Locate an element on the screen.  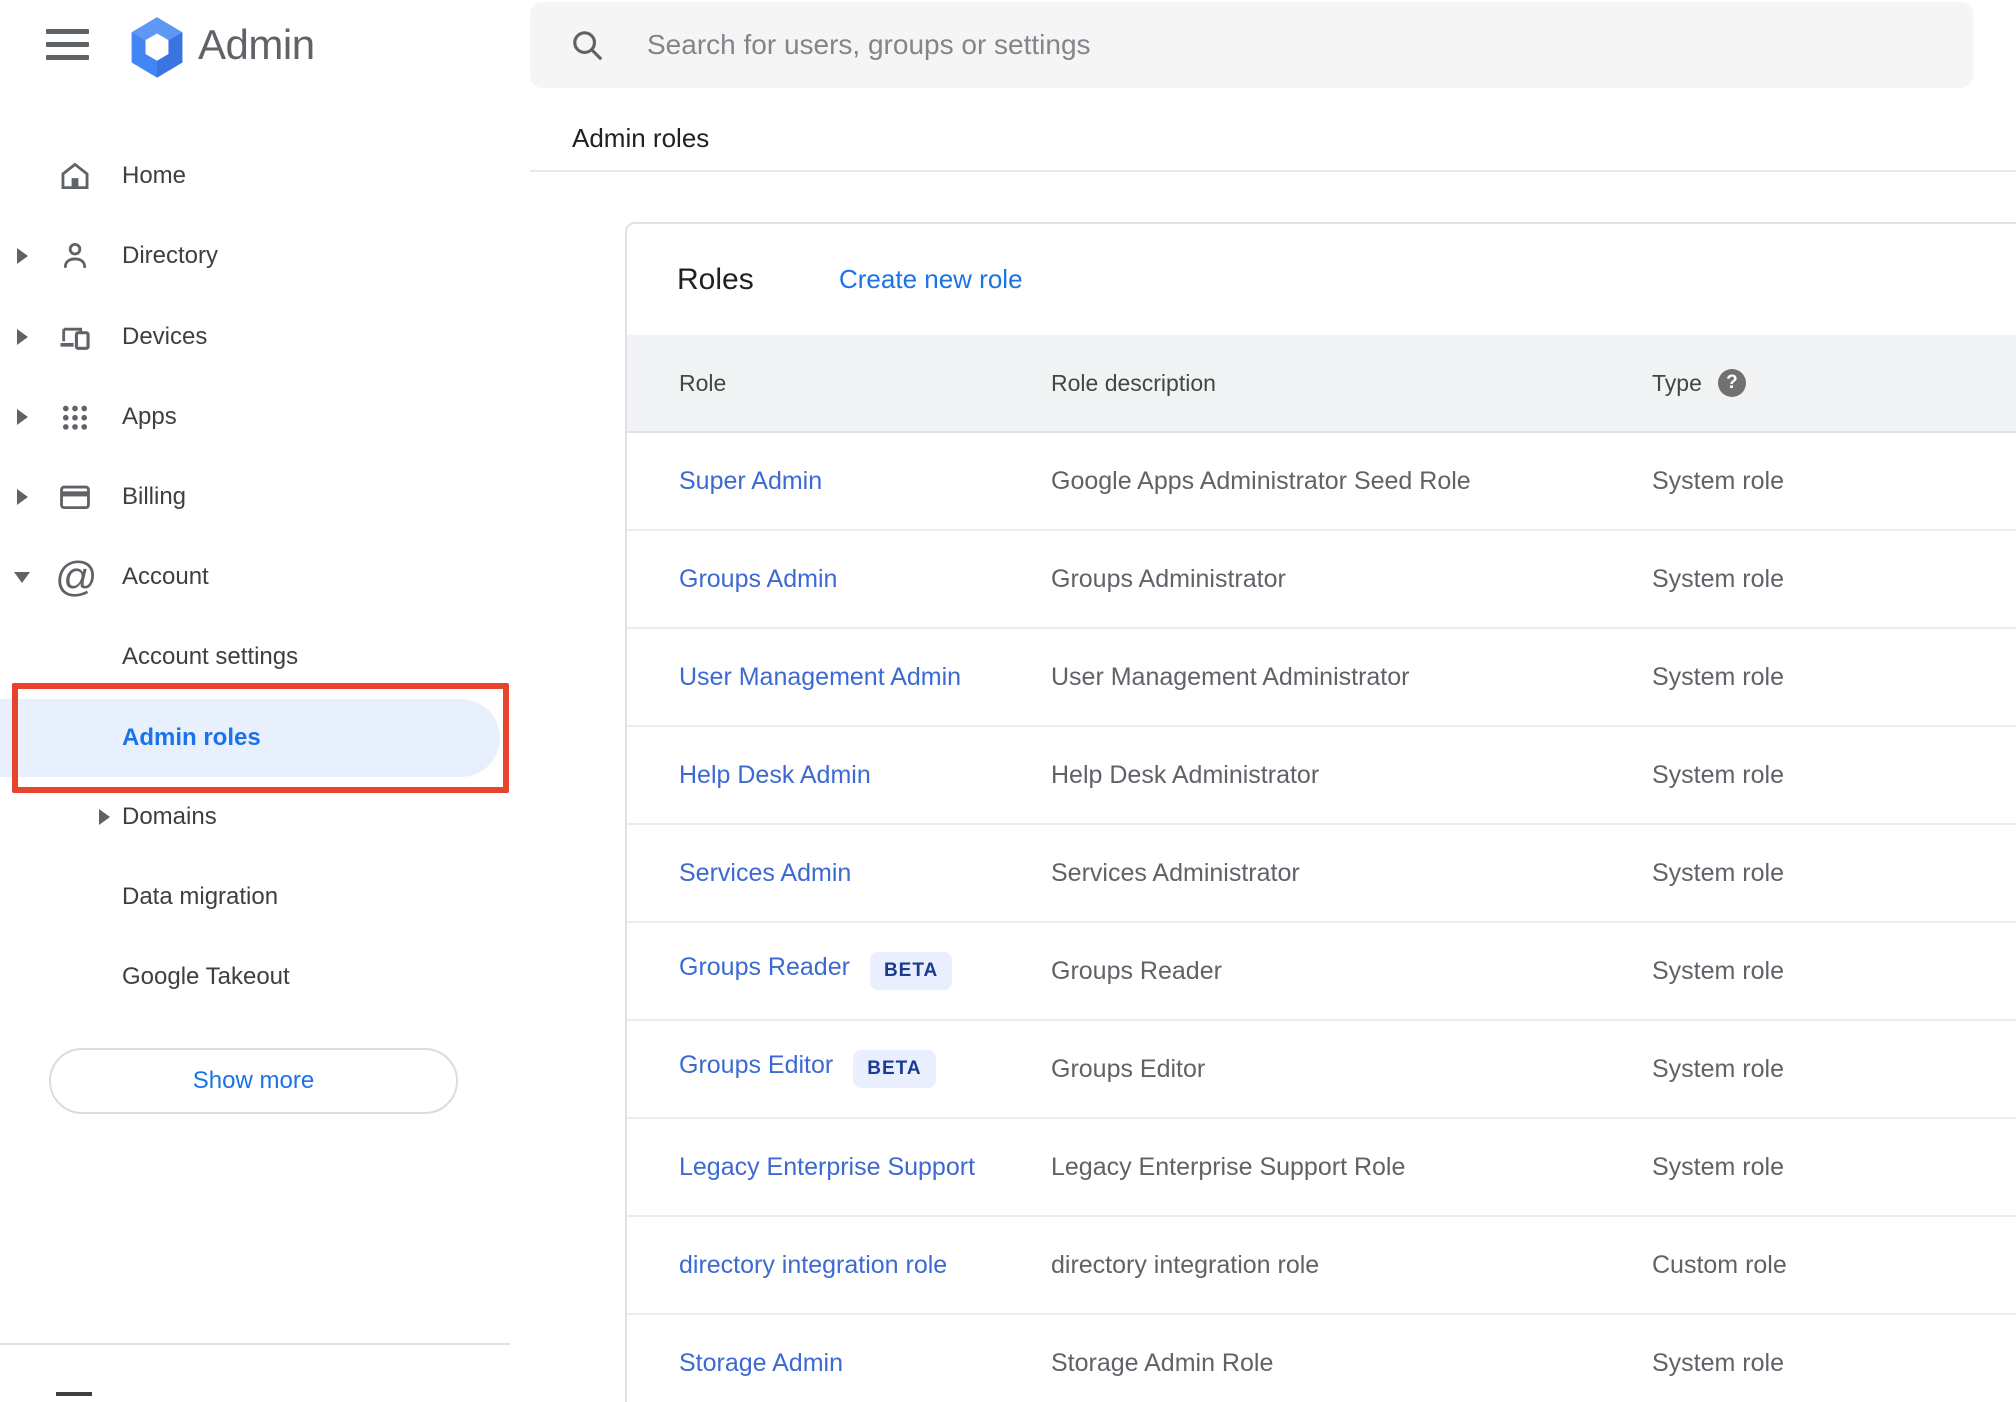
role-link: directory integration role is located at coordinates (813, 1265).